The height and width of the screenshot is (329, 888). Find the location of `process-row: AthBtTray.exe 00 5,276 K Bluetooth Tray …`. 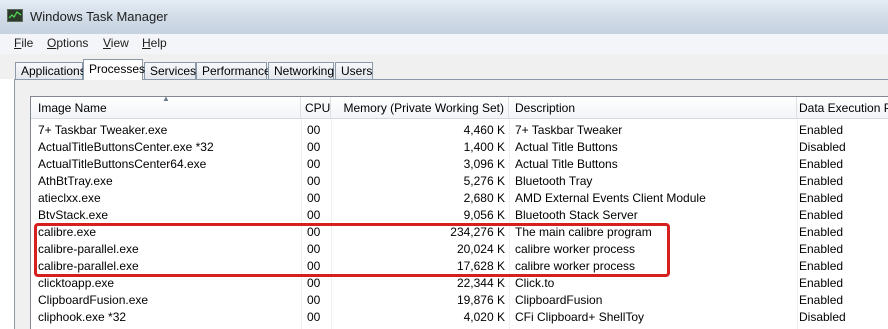

process-row: AthBtTray.exe 00 5,276 K Bluetooth Tray … is located at coordinates (459, 181).